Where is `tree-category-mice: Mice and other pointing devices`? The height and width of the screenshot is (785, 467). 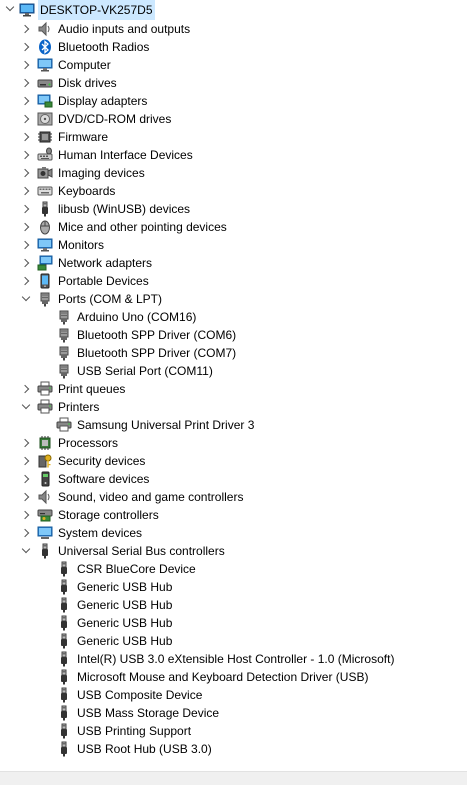 tree-category-mice: Mice and other pointing devices is located at coordinates (233, 227).